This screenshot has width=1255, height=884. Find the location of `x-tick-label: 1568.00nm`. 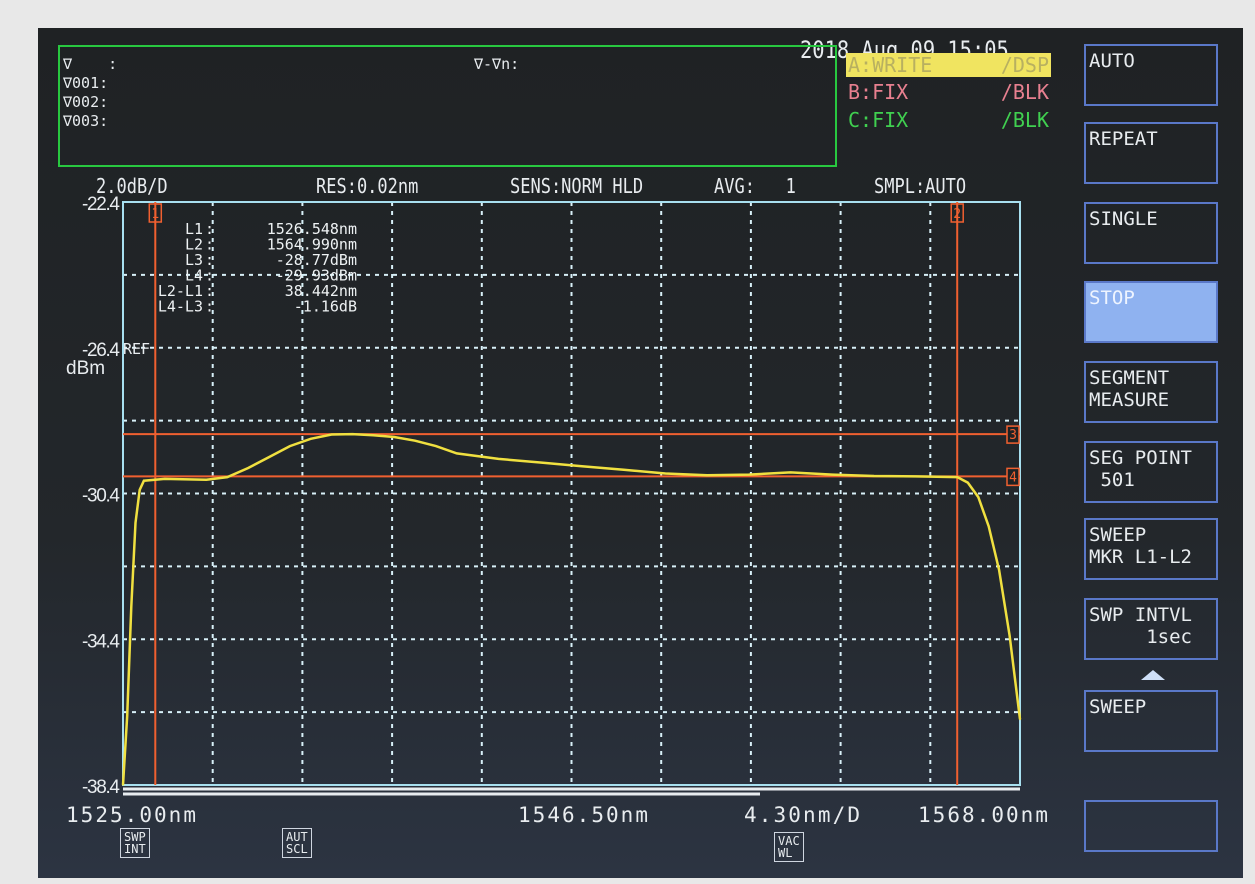

x-tick-label: 1568.00nm is located at coordinates (983, 815).